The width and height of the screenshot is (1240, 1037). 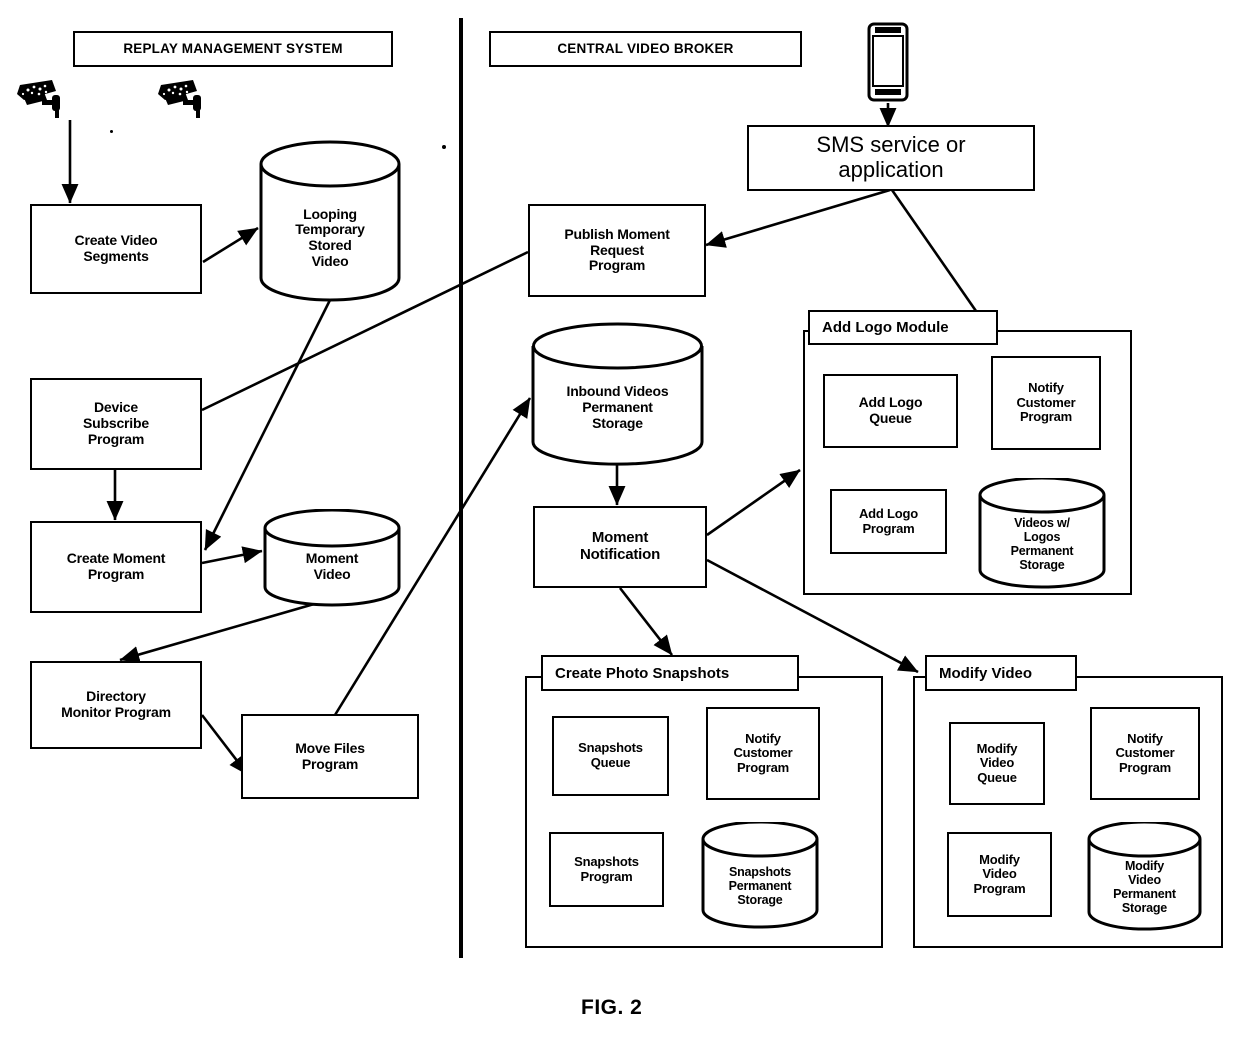 I want to click on datastore-moment-video: Moment Video, so click(x=332, y=559).